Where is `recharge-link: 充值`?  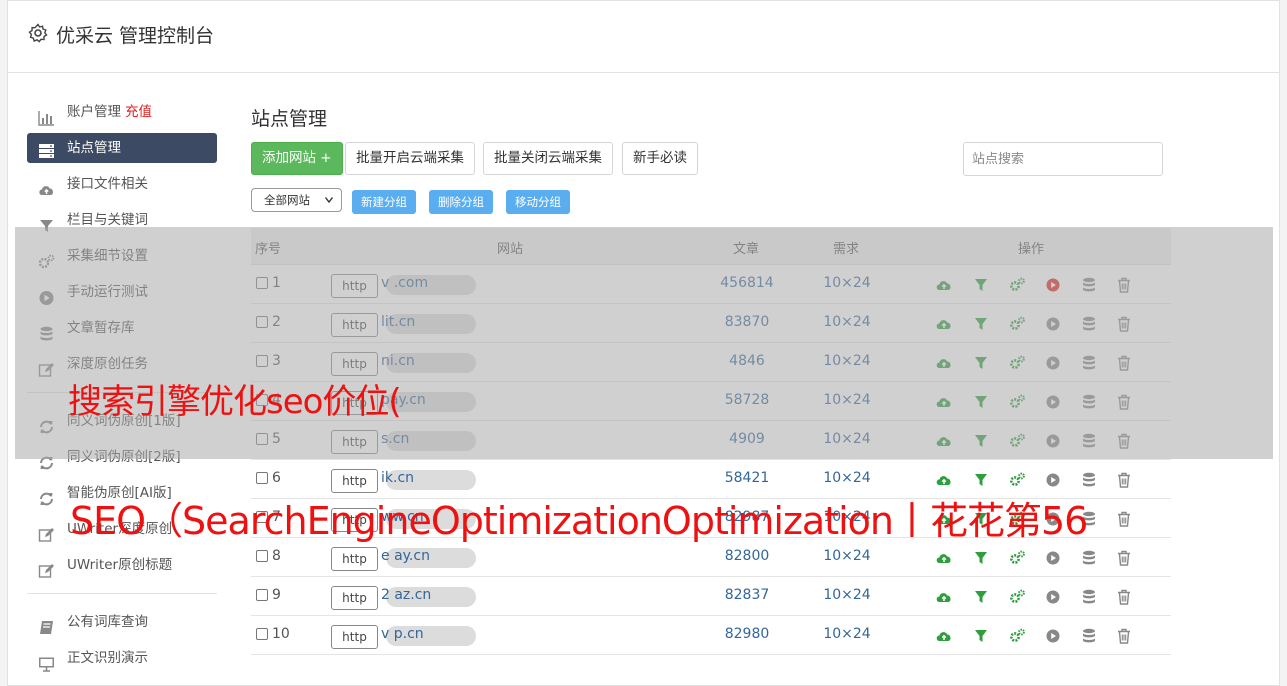
recharge-link: 充值 is located at coordinates (138, 112).